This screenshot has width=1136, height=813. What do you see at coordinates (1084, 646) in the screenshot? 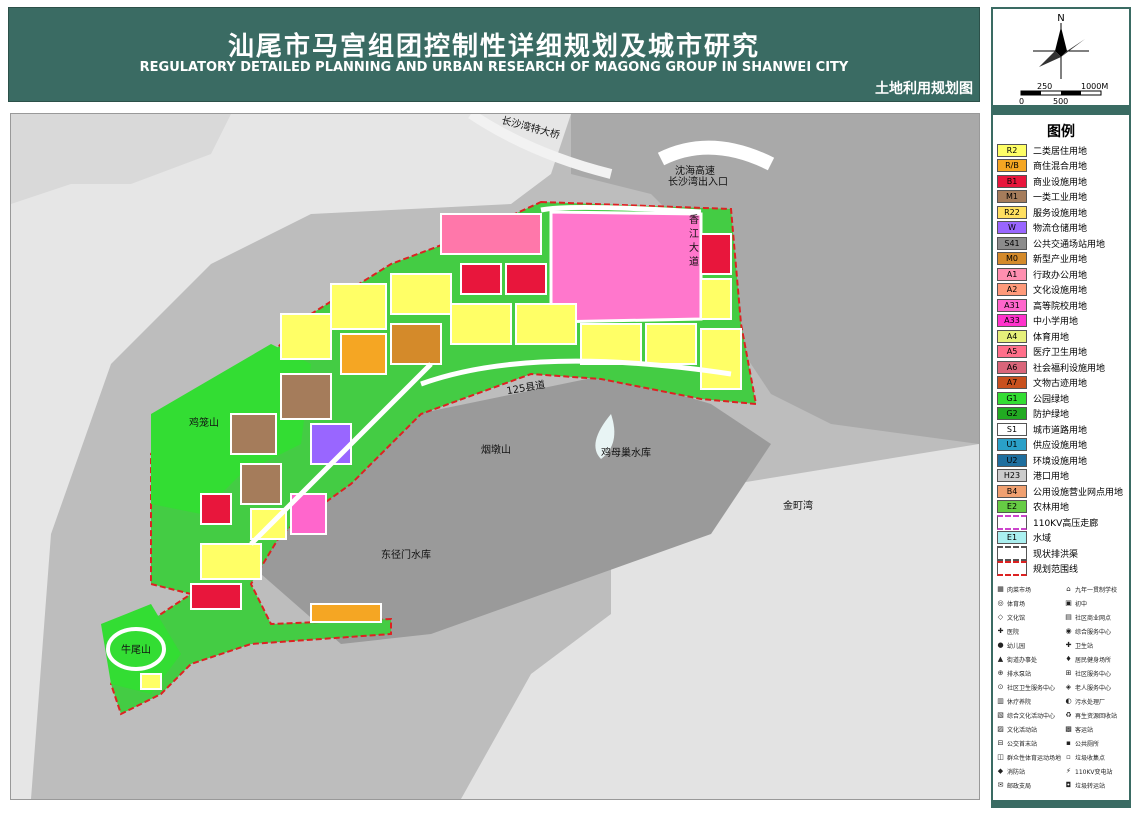
I see `facility-legend-label: 卫生站` at bounding box center [1084, 646].